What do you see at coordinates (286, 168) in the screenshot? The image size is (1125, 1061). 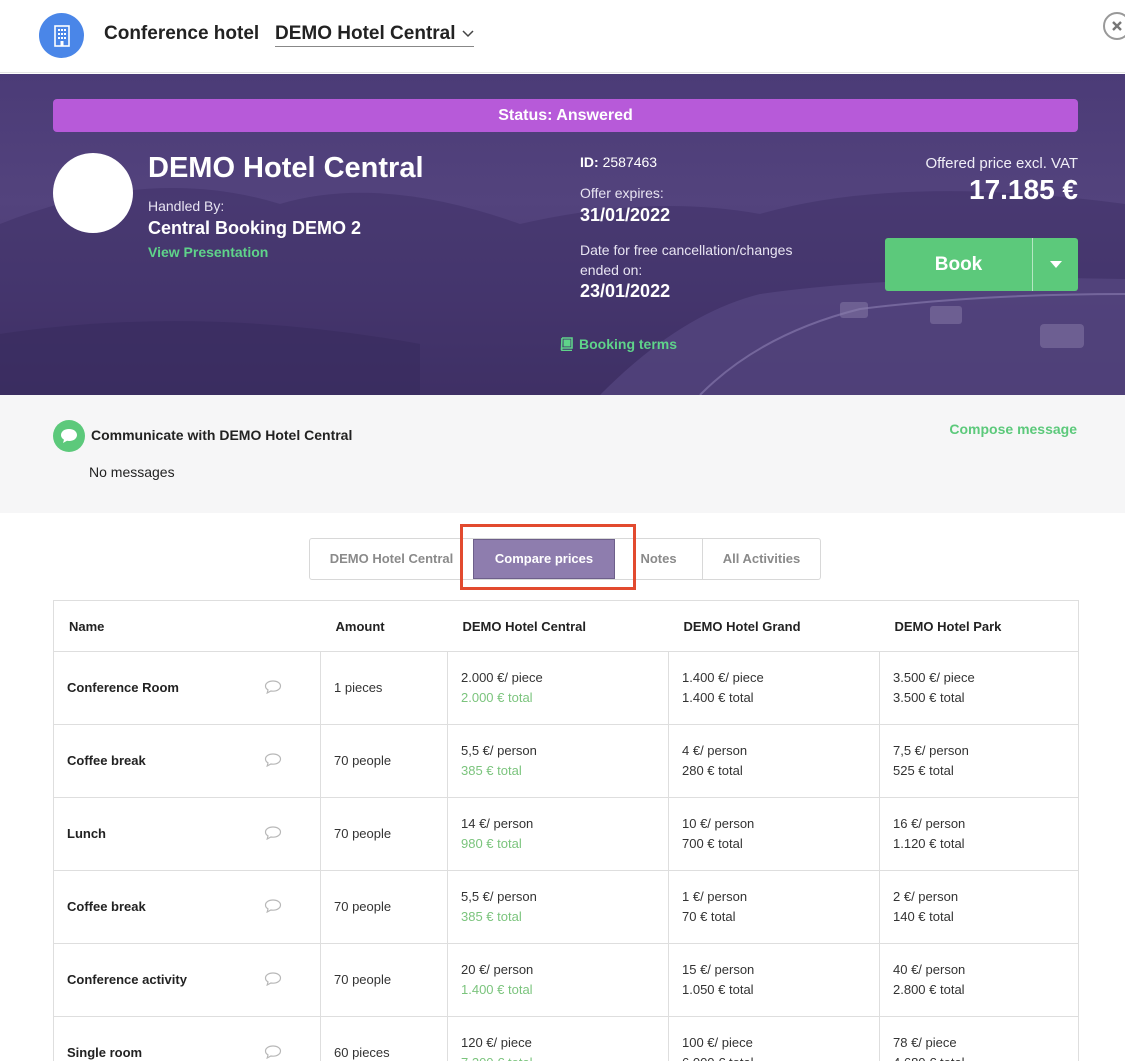 I see `hotel-title: DEMO Hotel Central` at bounding box center [286, 168].